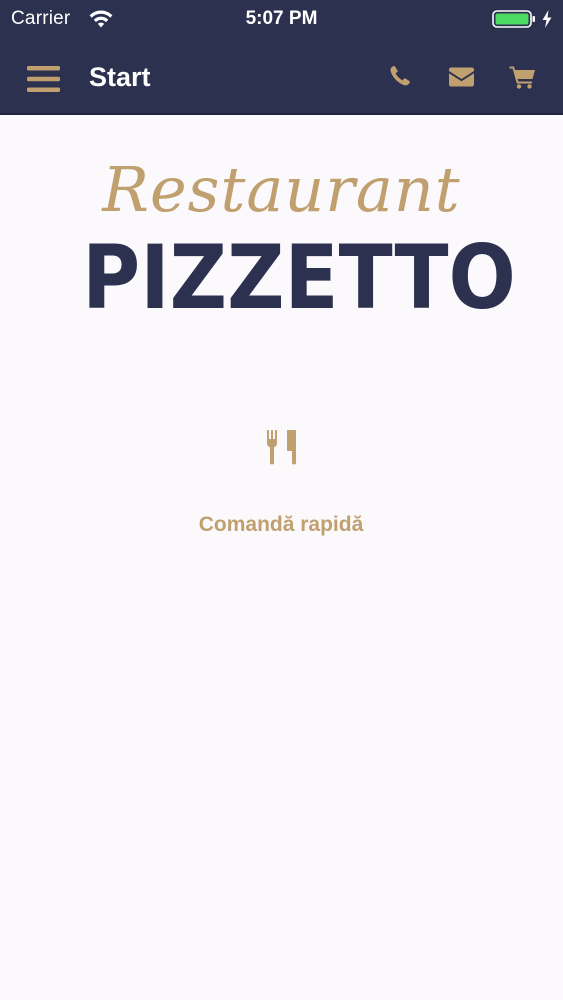 This screenshot has height=1000, width=563. Describe the element at coordinates (281, 524) in the screenshot. I see `quick-order-label: Comandă rapidă` at that location.